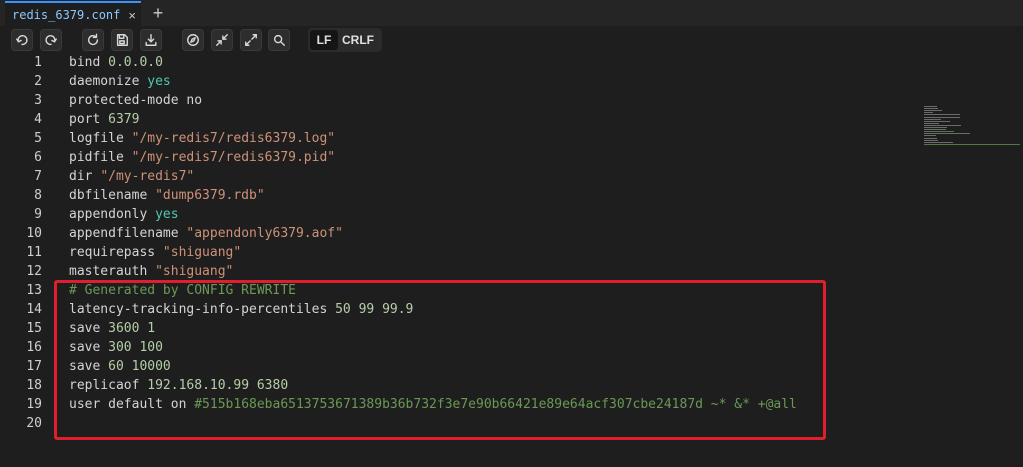  What do you see at coordinates (38, 195) in the screenshot?
I see `line-number: 8` at bounding box center [38, 195].